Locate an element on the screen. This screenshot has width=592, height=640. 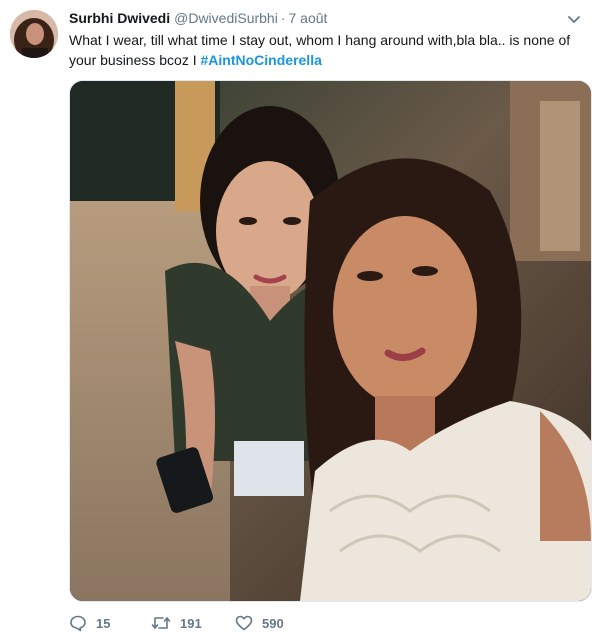
reply-icon is located at coordinates (78, 623).